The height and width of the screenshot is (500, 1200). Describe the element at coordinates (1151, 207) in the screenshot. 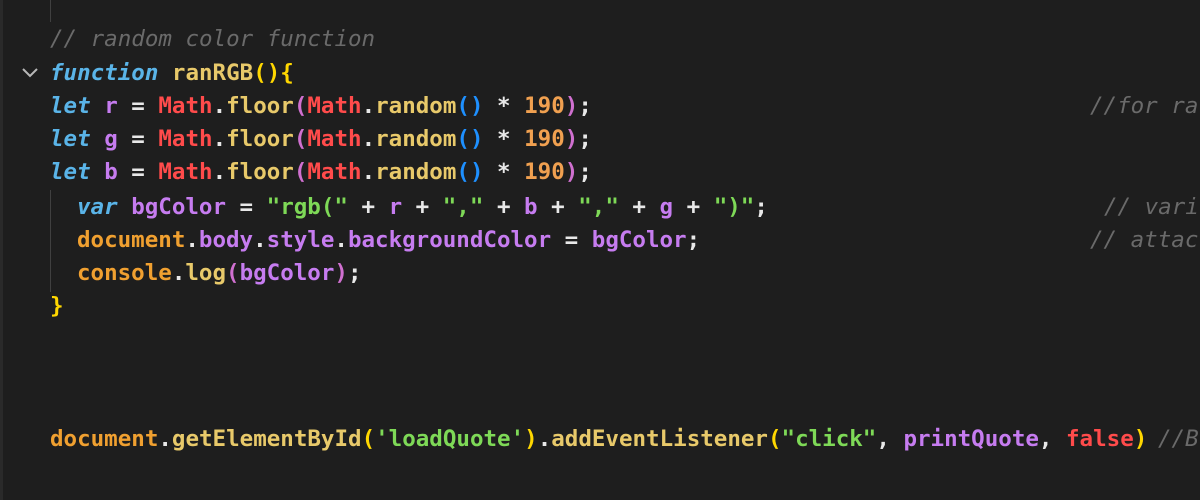

I see `inline-comment: // vari` at that location.